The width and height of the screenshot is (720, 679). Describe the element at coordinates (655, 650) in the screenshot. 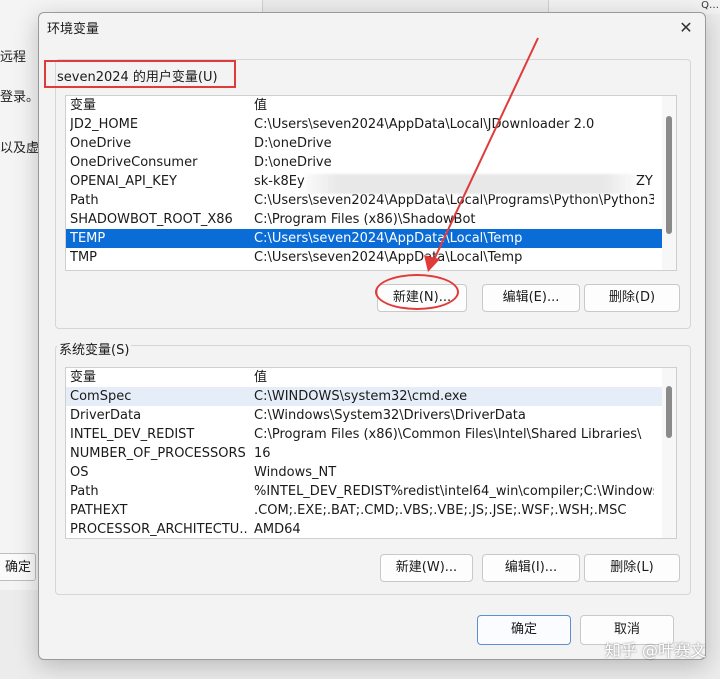

I see `zhihu-watermark: 知乎 @叶赛文` at that location.